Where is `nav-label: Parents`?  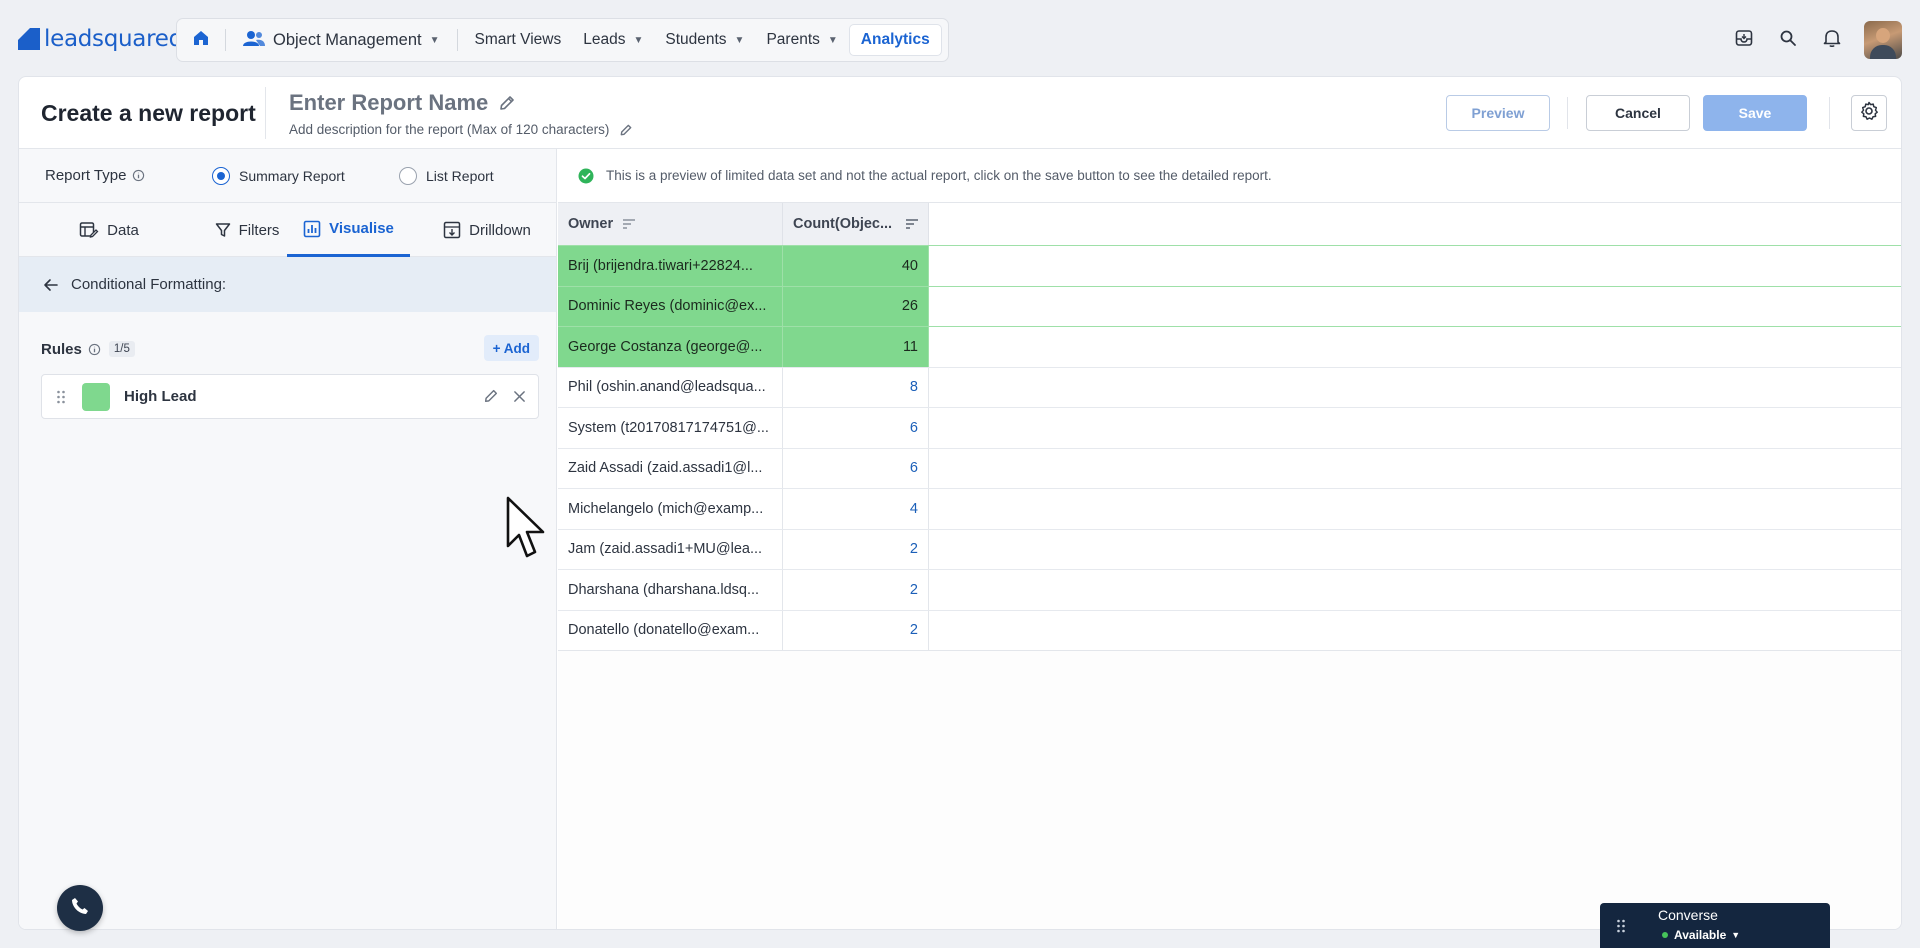 nav-label: Parents is located at coordinates (793, 39).